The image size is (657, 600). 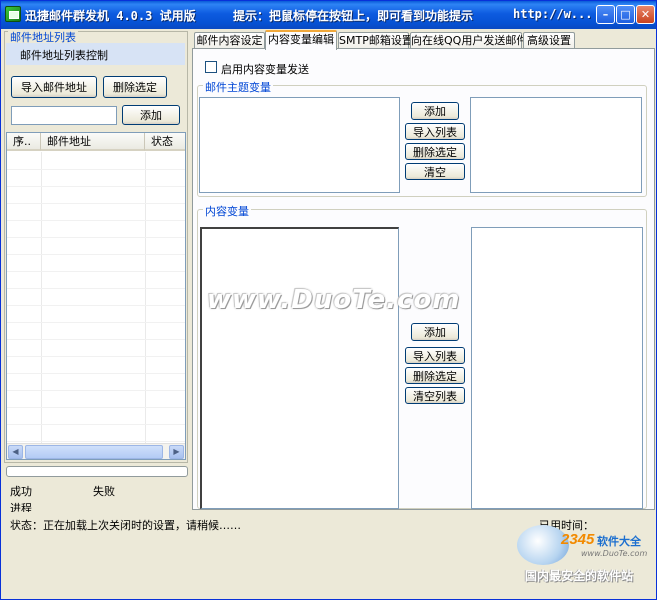 I want to click on title-tip: 提示：把鼠标停在按钮上，即可看到功能提示, so click(x=353, y=16).